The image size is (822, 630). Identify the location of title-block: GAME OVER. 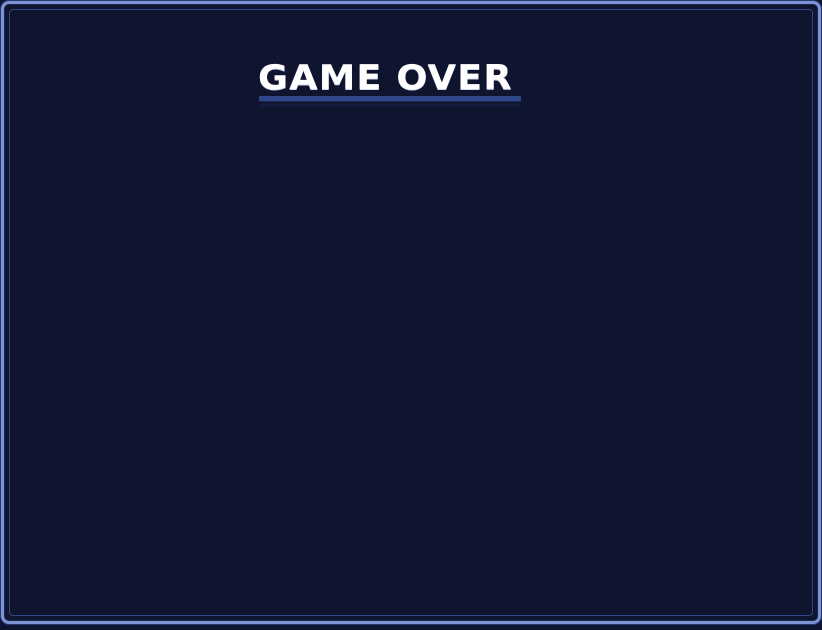
(389, 84).